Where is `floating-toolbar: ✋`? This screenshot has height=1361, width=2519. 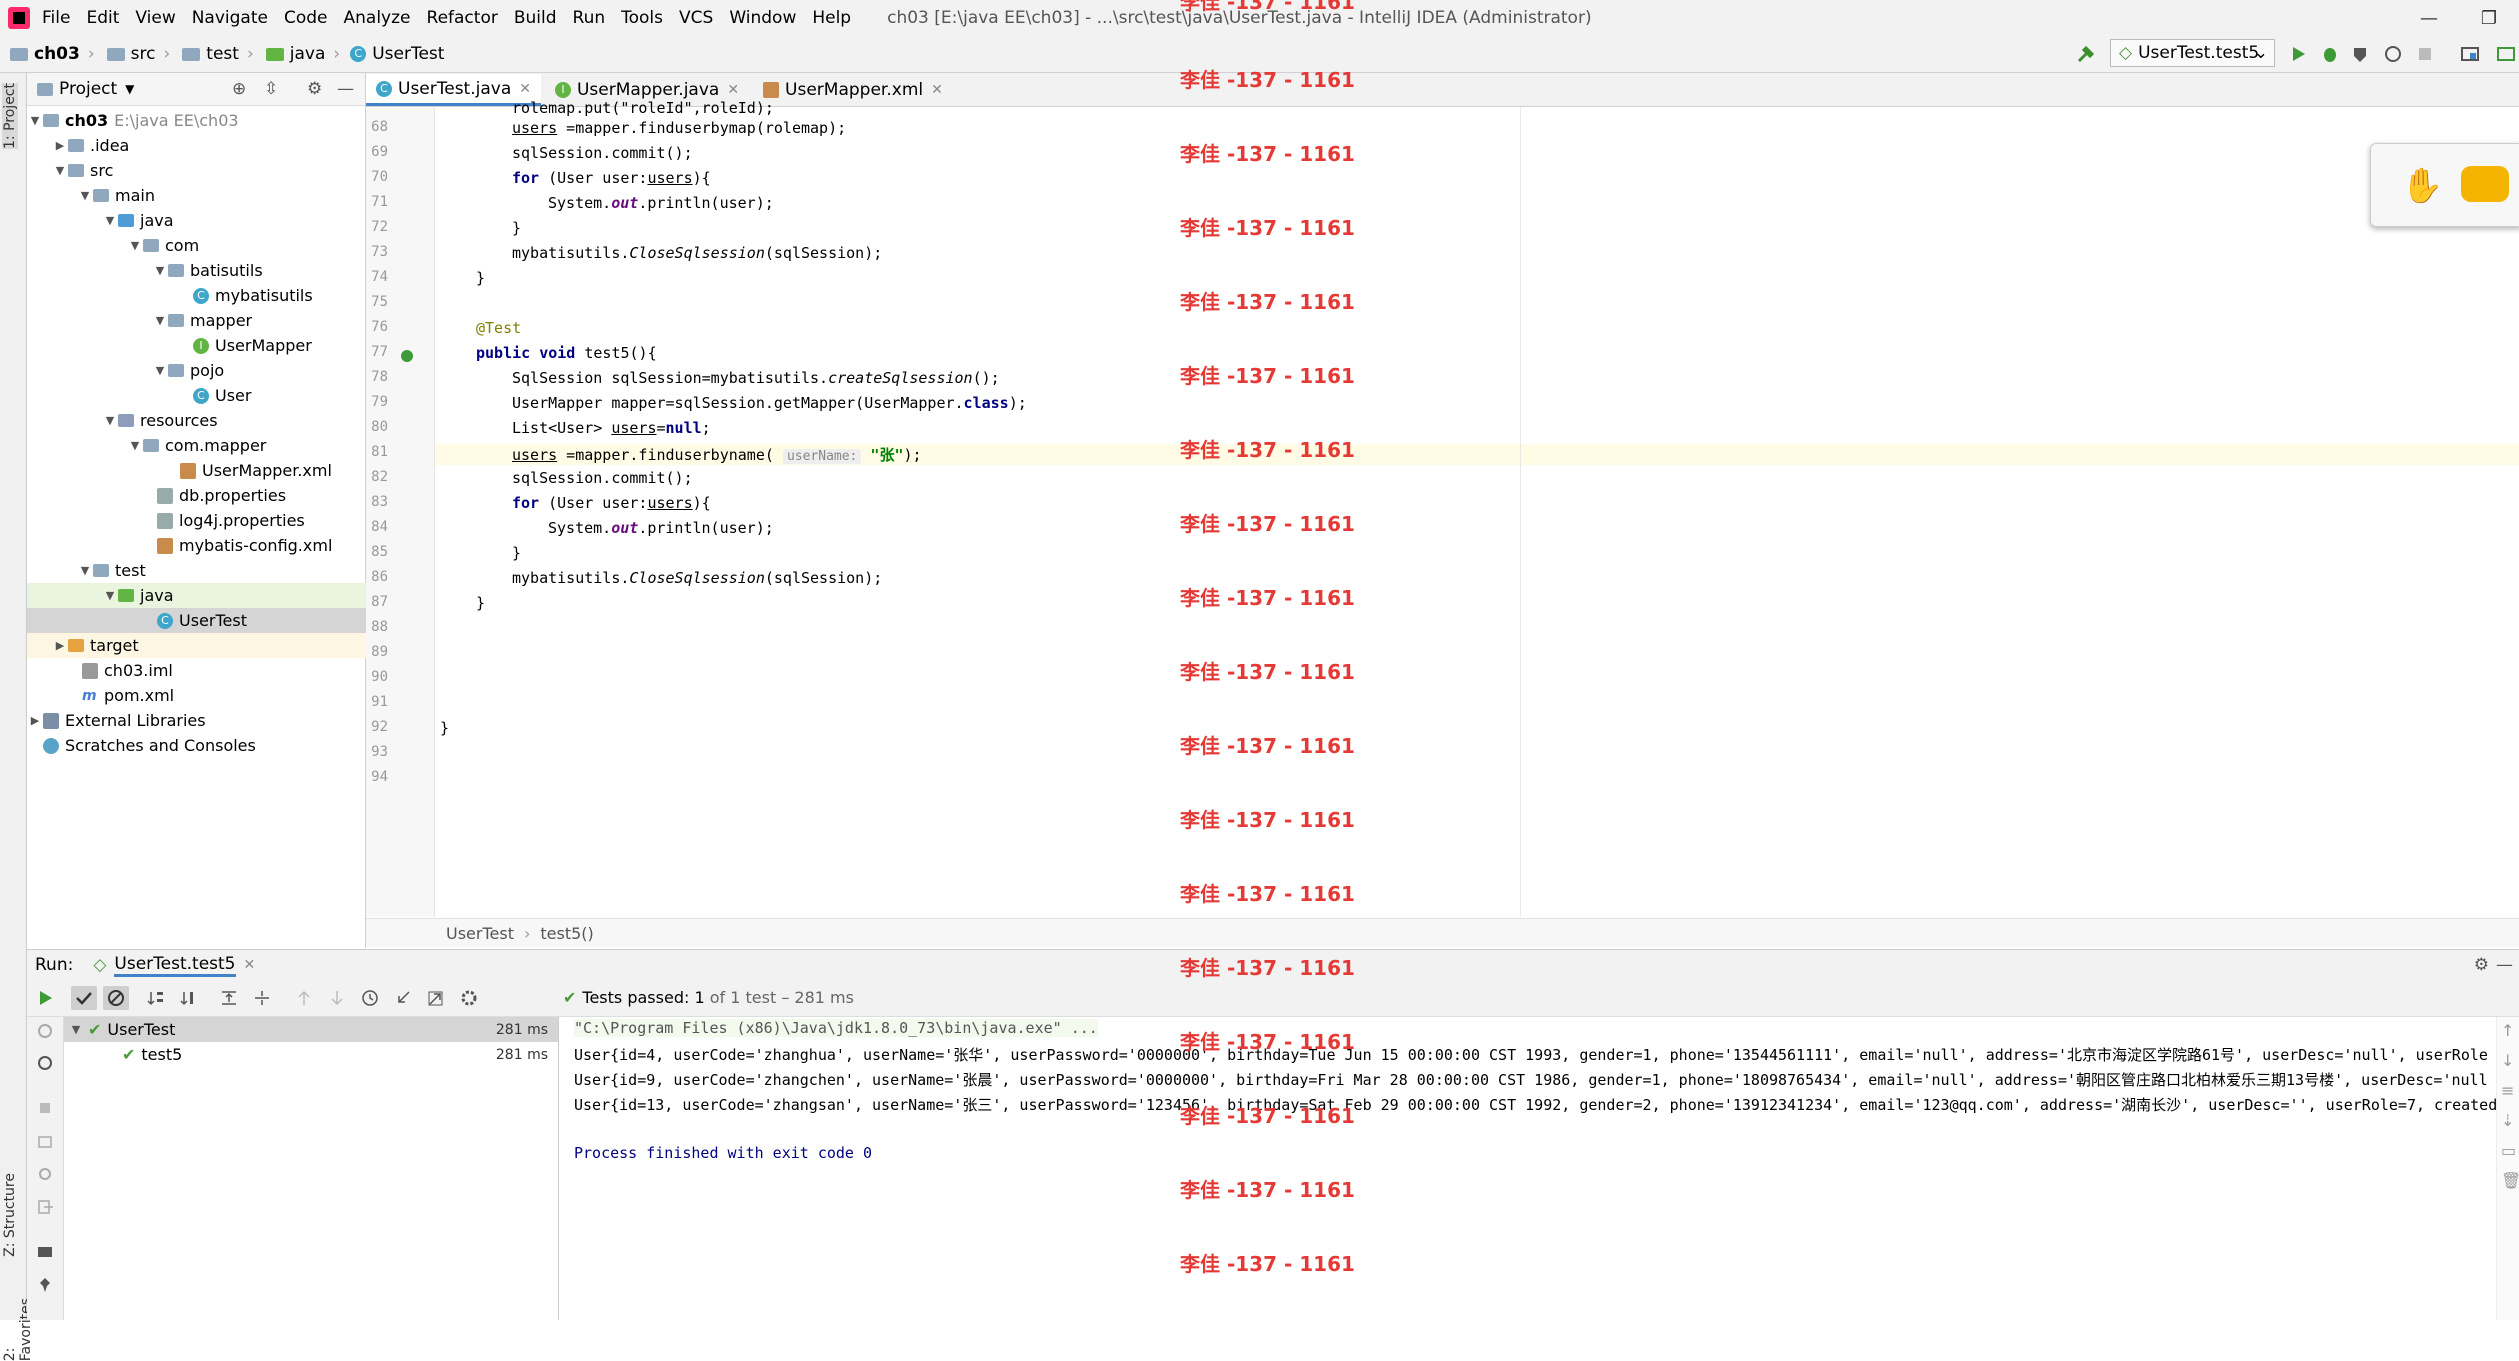
floating-toolbar: ✋ is located at coordinates (2444, 185).